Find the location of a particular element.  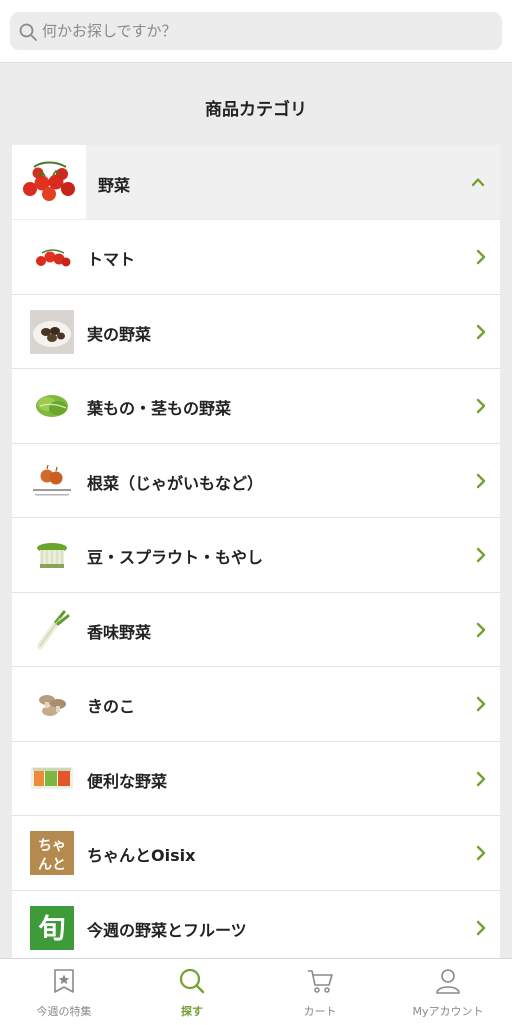

category-label: 野菜 is located at coordinates (114, 185).